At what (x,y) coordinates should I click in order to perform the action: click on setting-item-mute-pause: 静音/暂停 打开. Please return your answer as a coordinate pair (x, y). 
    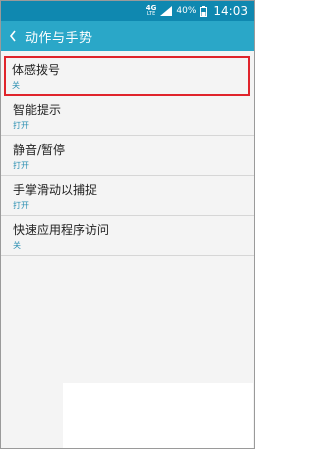
    Looking at the image, I should click on (127, 156).